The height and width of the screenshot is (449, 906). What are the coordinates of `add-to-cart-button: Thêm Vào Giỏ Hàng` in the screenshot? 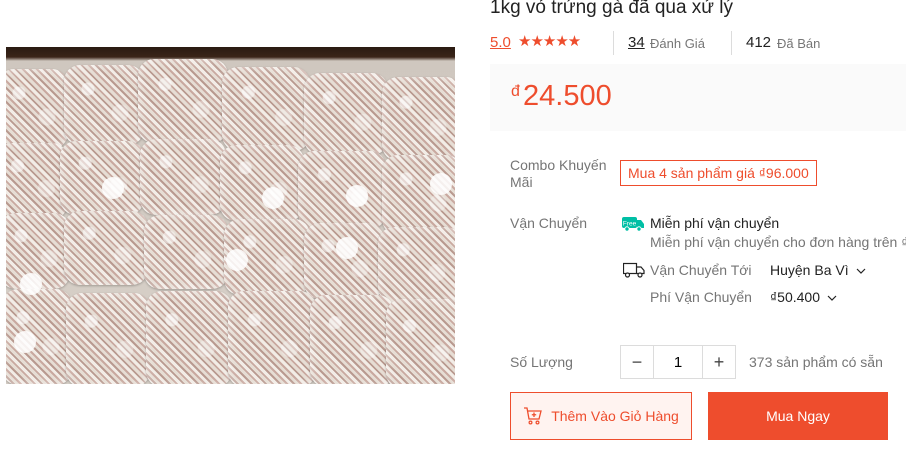 It's located at (601, 416).